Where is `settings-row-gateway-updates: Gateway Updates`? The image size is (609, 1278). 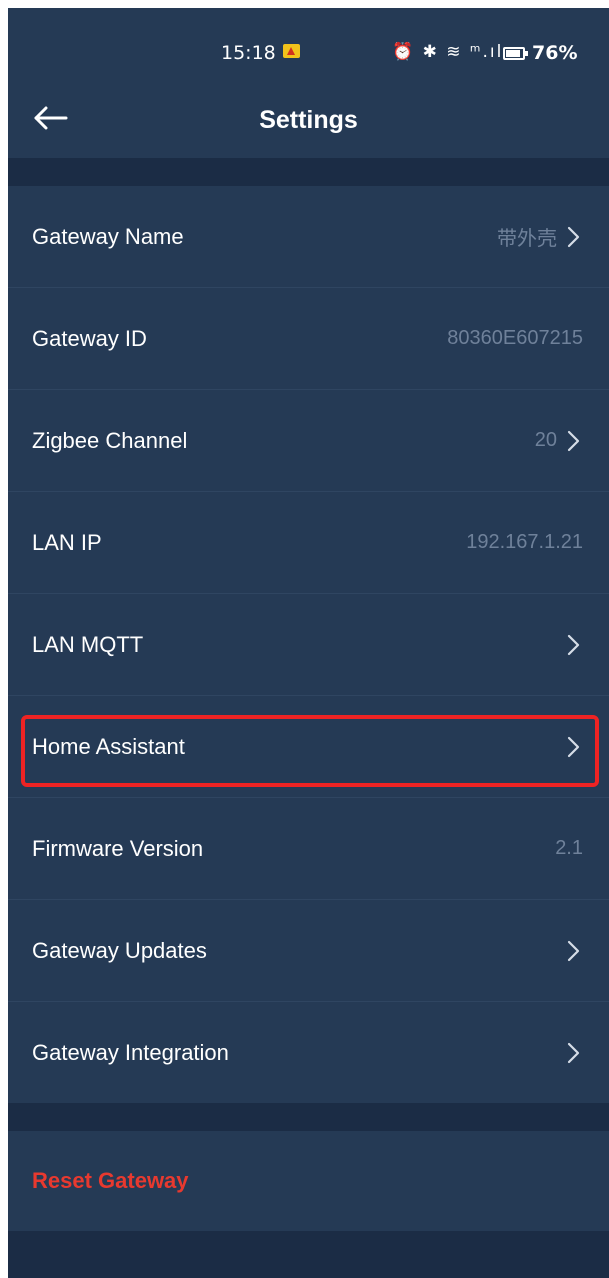
settings-row-gateway-updates: Gateway Updates is located at coordinates (308, 951).